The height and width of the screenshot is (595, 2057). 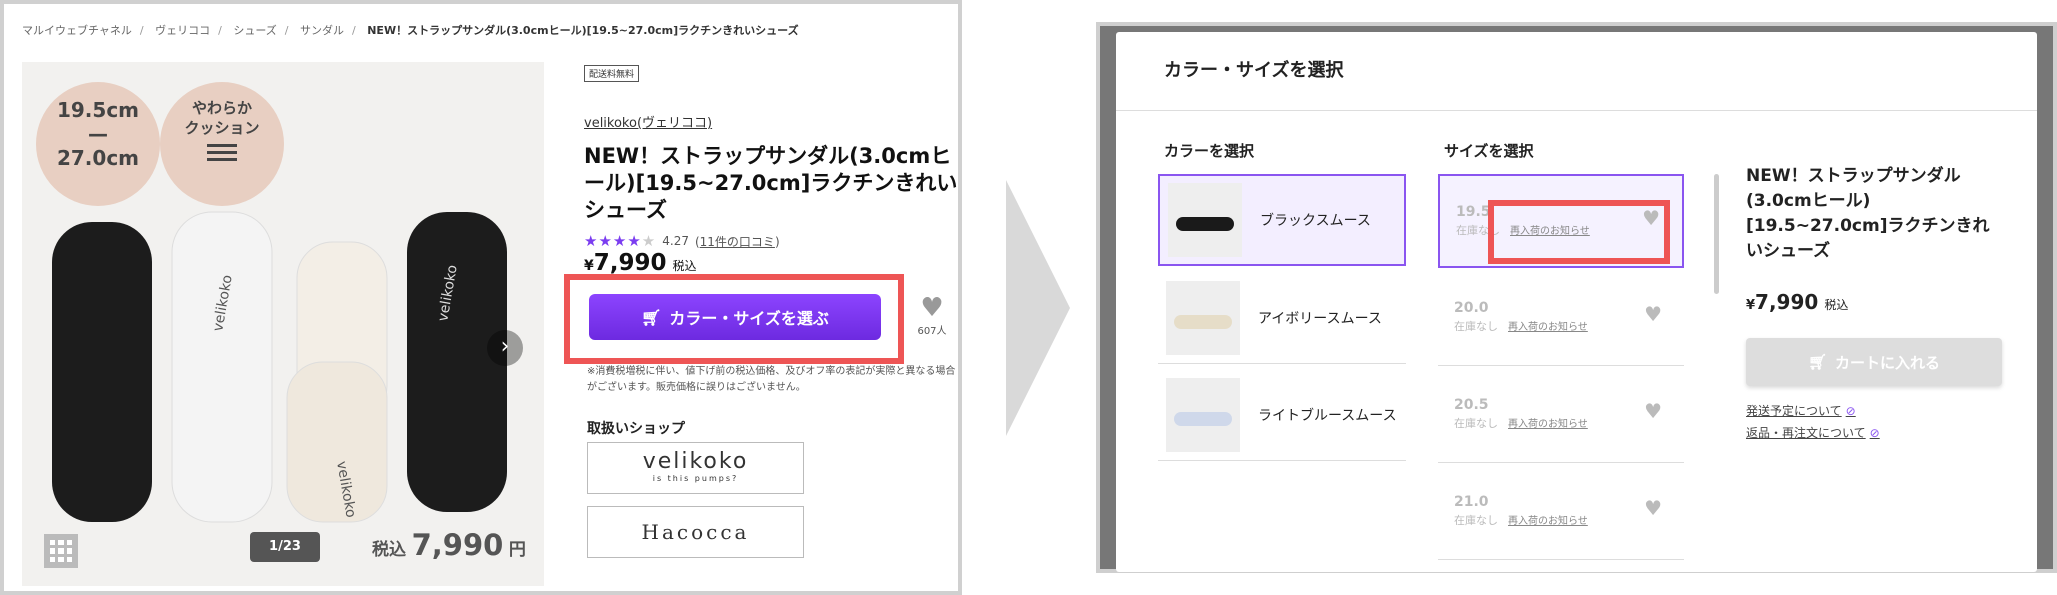 I want to click on image-pager: 1/23, so click(x=285, y=547).